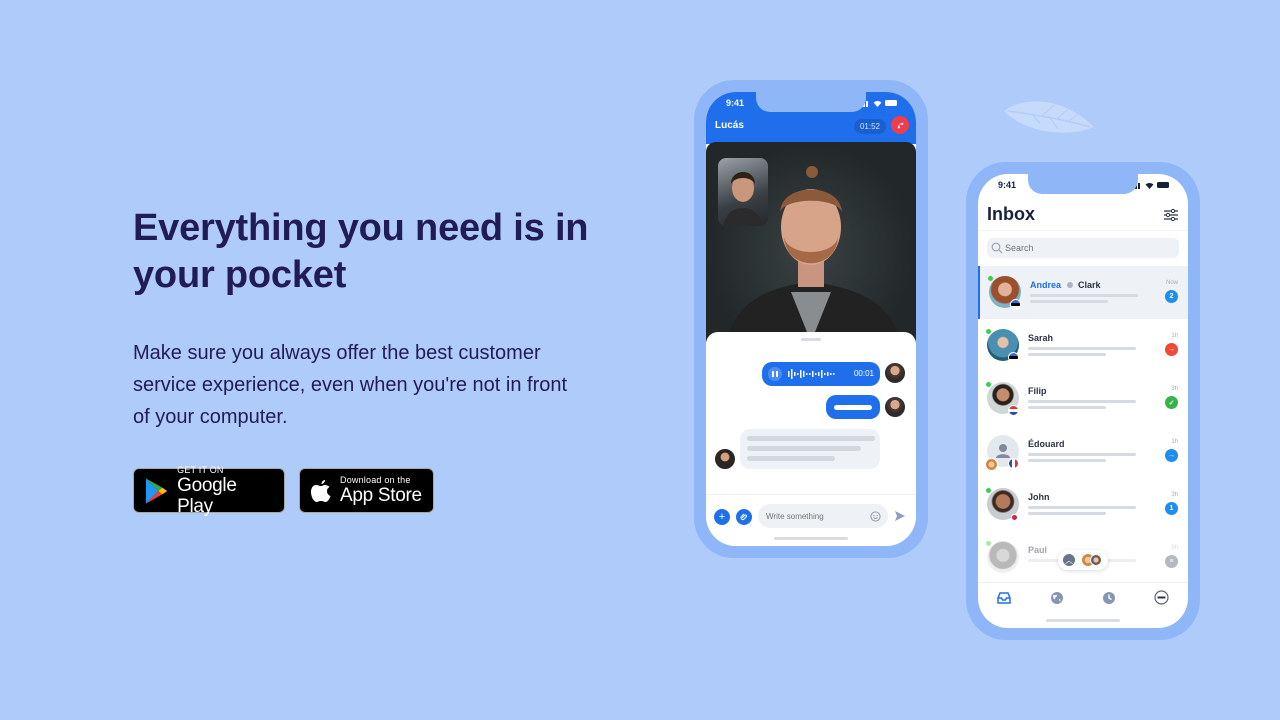 The height and width of the screenshot is (720, 1280). I want to click on visitor-name: John, so click(1039, 497).